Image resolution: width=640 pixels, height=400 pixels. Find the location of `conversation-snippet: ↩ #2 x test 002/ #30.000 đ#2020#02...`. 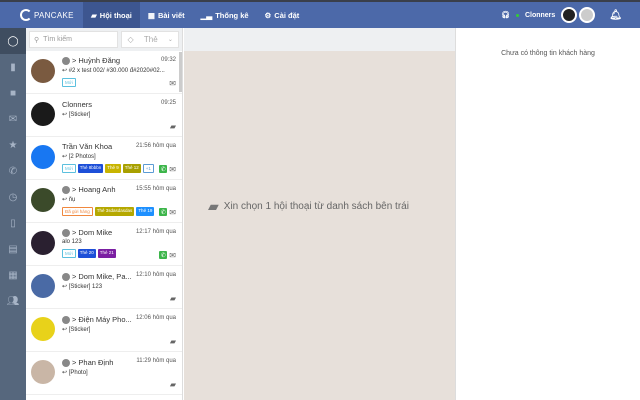

conversation-snippet: ↩ #2 x test 002/ #30.000 đ#2020#02... is located at coordinates (113, 71).